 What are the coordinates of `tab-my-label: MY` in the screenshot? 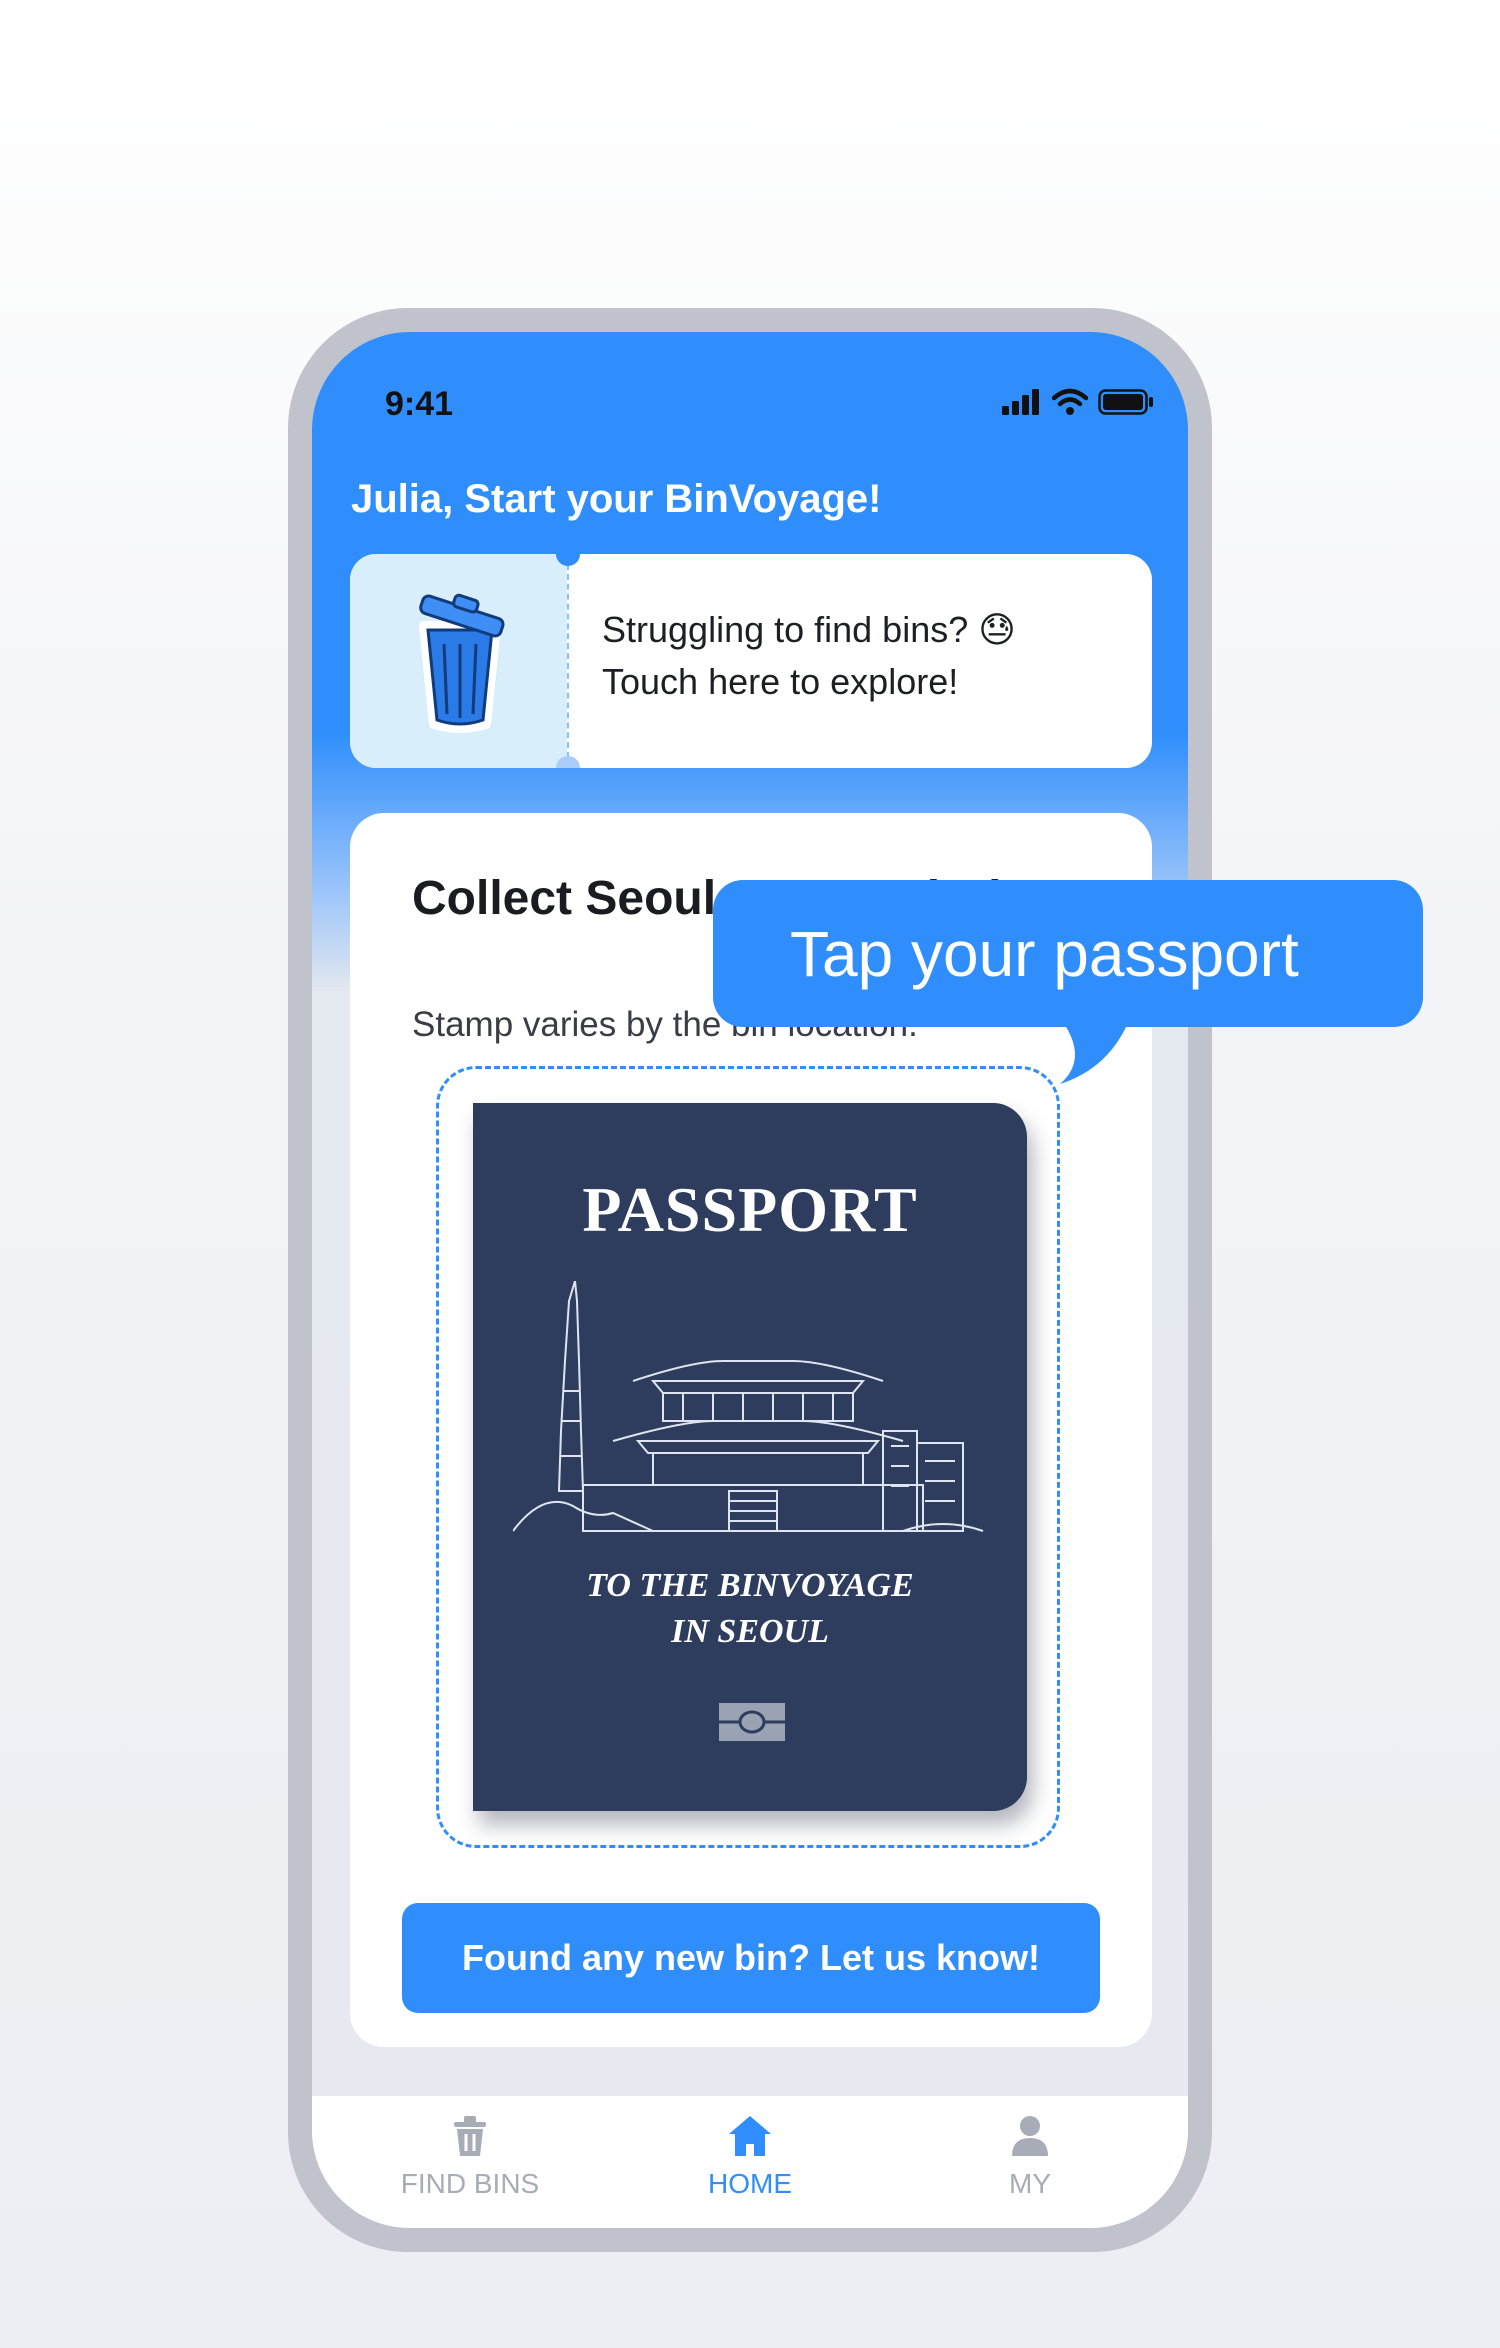 It's located at (1030, 2183).